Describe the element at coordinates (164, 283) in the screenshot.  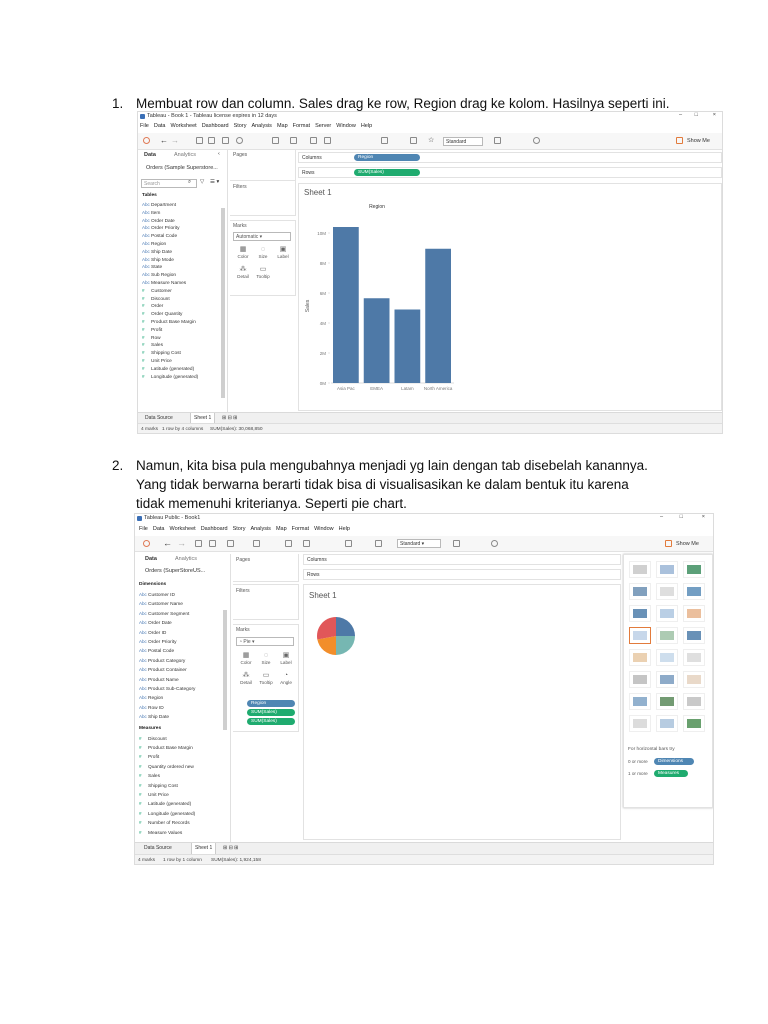
I see `dimension-field: AbcMeasure Names` at that location.